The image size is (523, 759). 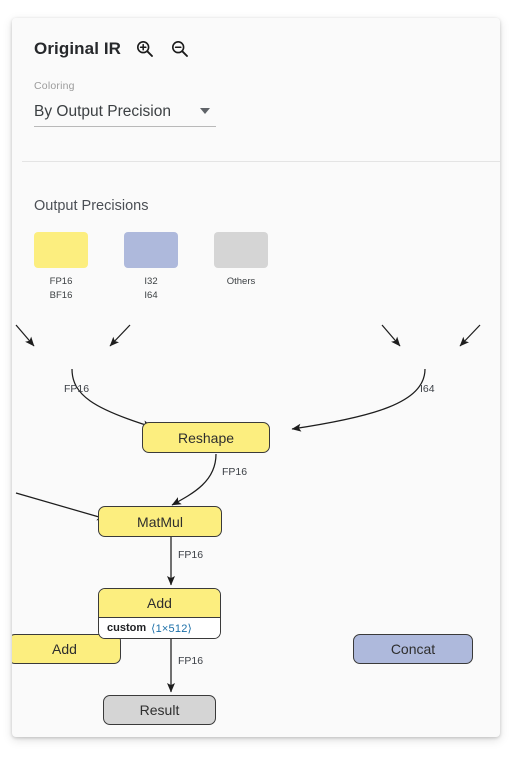 I want to click on graph-node-label: Result, so click(x=159, y=710).